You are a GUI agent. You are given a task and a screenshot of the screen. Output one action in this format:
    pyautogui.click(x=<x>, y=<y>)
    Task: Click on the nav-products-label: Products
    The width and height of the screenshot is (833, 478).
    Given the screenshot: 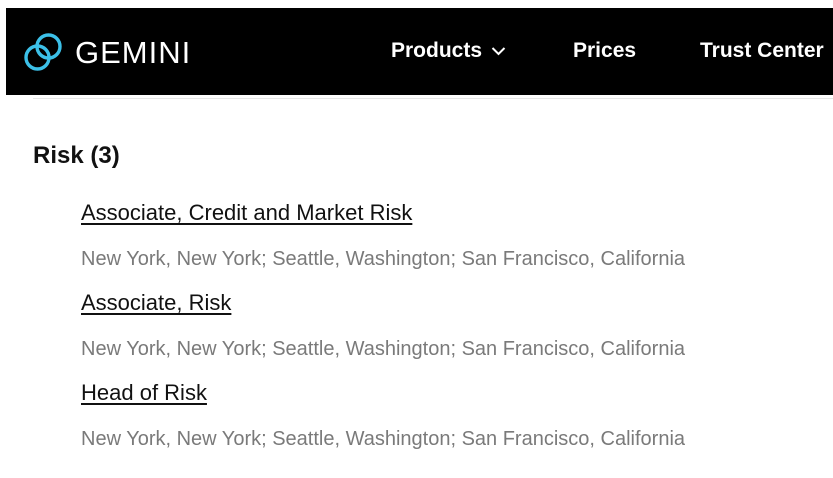 What is the action you would take?
    pyautogui.click(x=437, y=50)
    